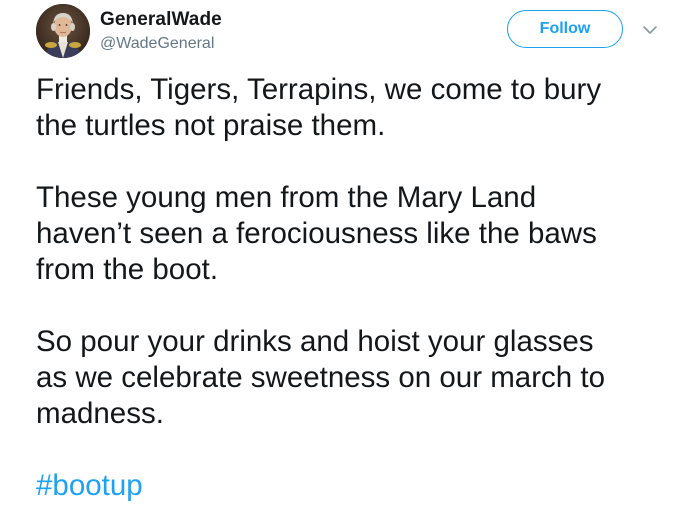 This screenshot has width=700, height=525. I want to click on follow-button: Follow, so click(565, 29).